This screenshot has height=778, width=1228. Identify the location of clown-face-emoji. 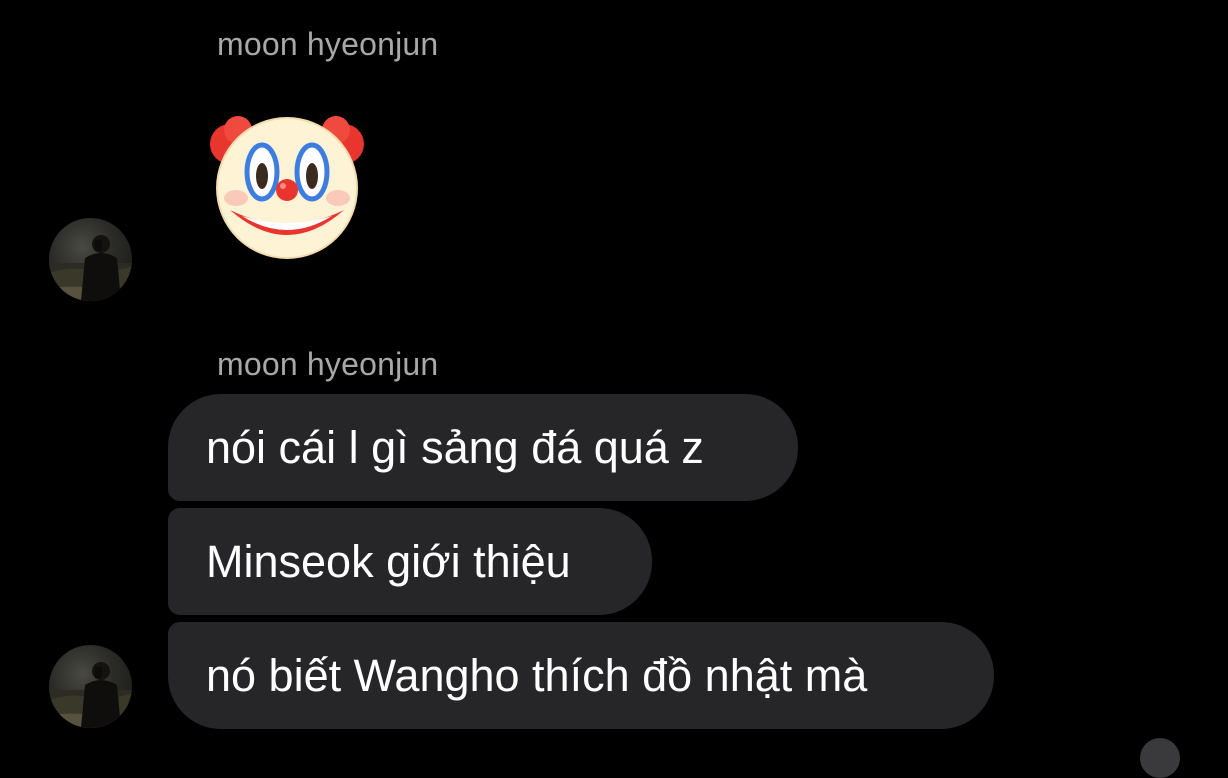
(287, 185).